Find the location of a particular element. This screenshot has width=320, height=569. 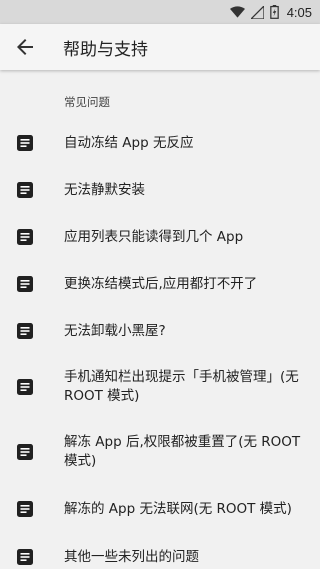

faq-item: 解冻的 App 无法联网(无 ROOT 模式) is located at coordinates (160, 509).